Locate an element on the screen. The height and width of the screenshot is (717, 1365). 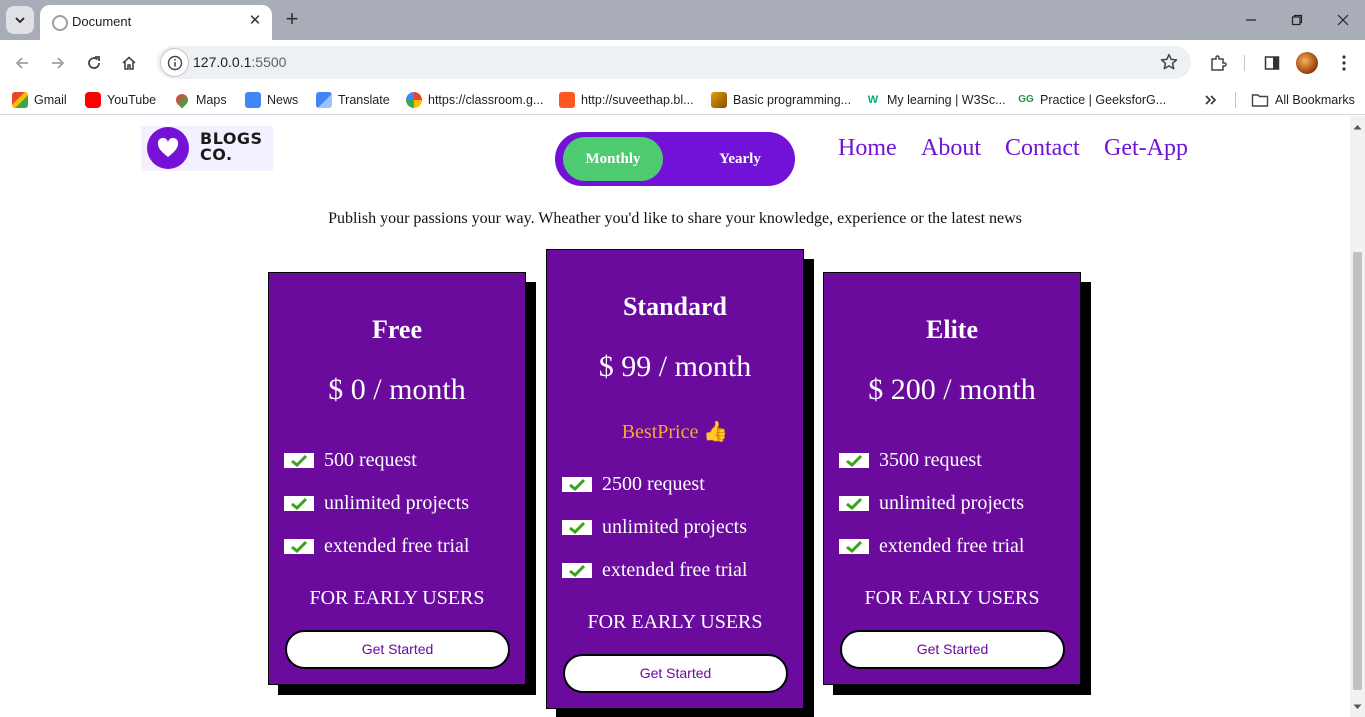
arrow-left-icon is located at coordinates (21, 63).